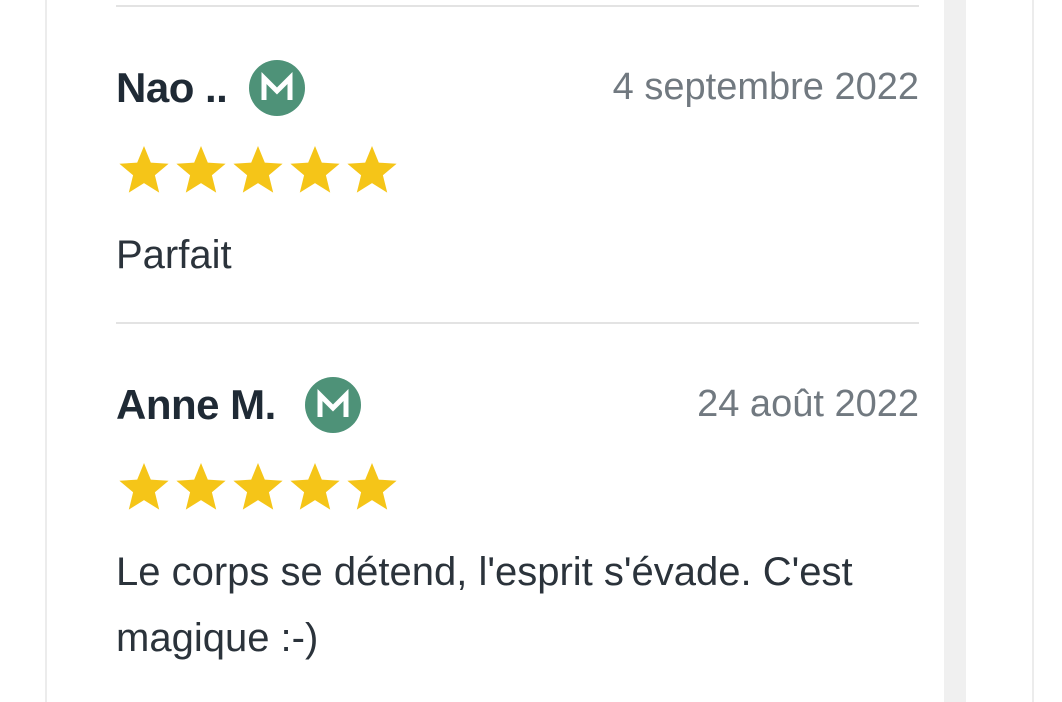  I want to click on review-date: 24 août 2022, so click(808, 404).